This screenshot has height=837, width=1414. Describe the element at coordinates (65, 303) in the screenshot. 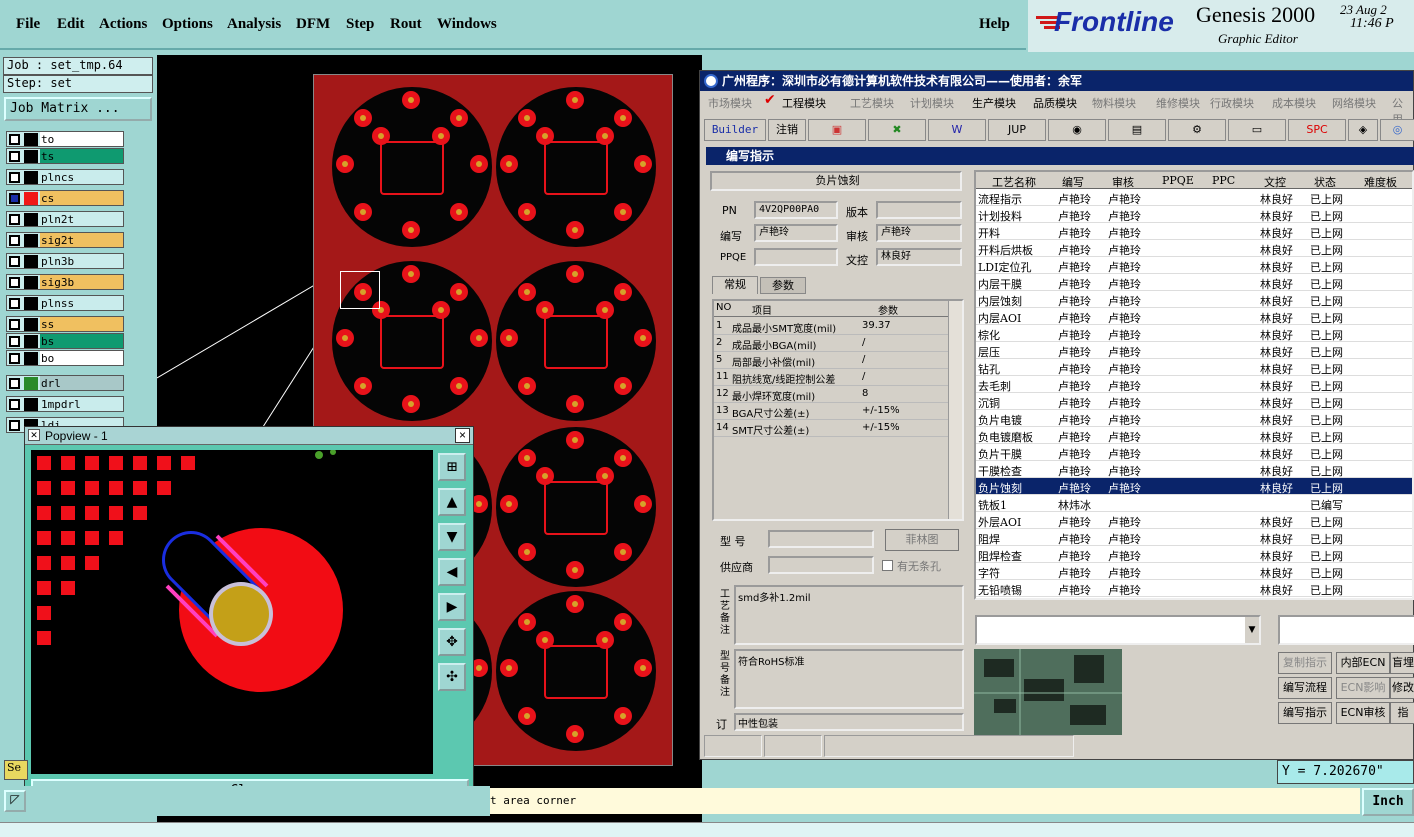

I see `layer-row-plnss: plnss` at that location.